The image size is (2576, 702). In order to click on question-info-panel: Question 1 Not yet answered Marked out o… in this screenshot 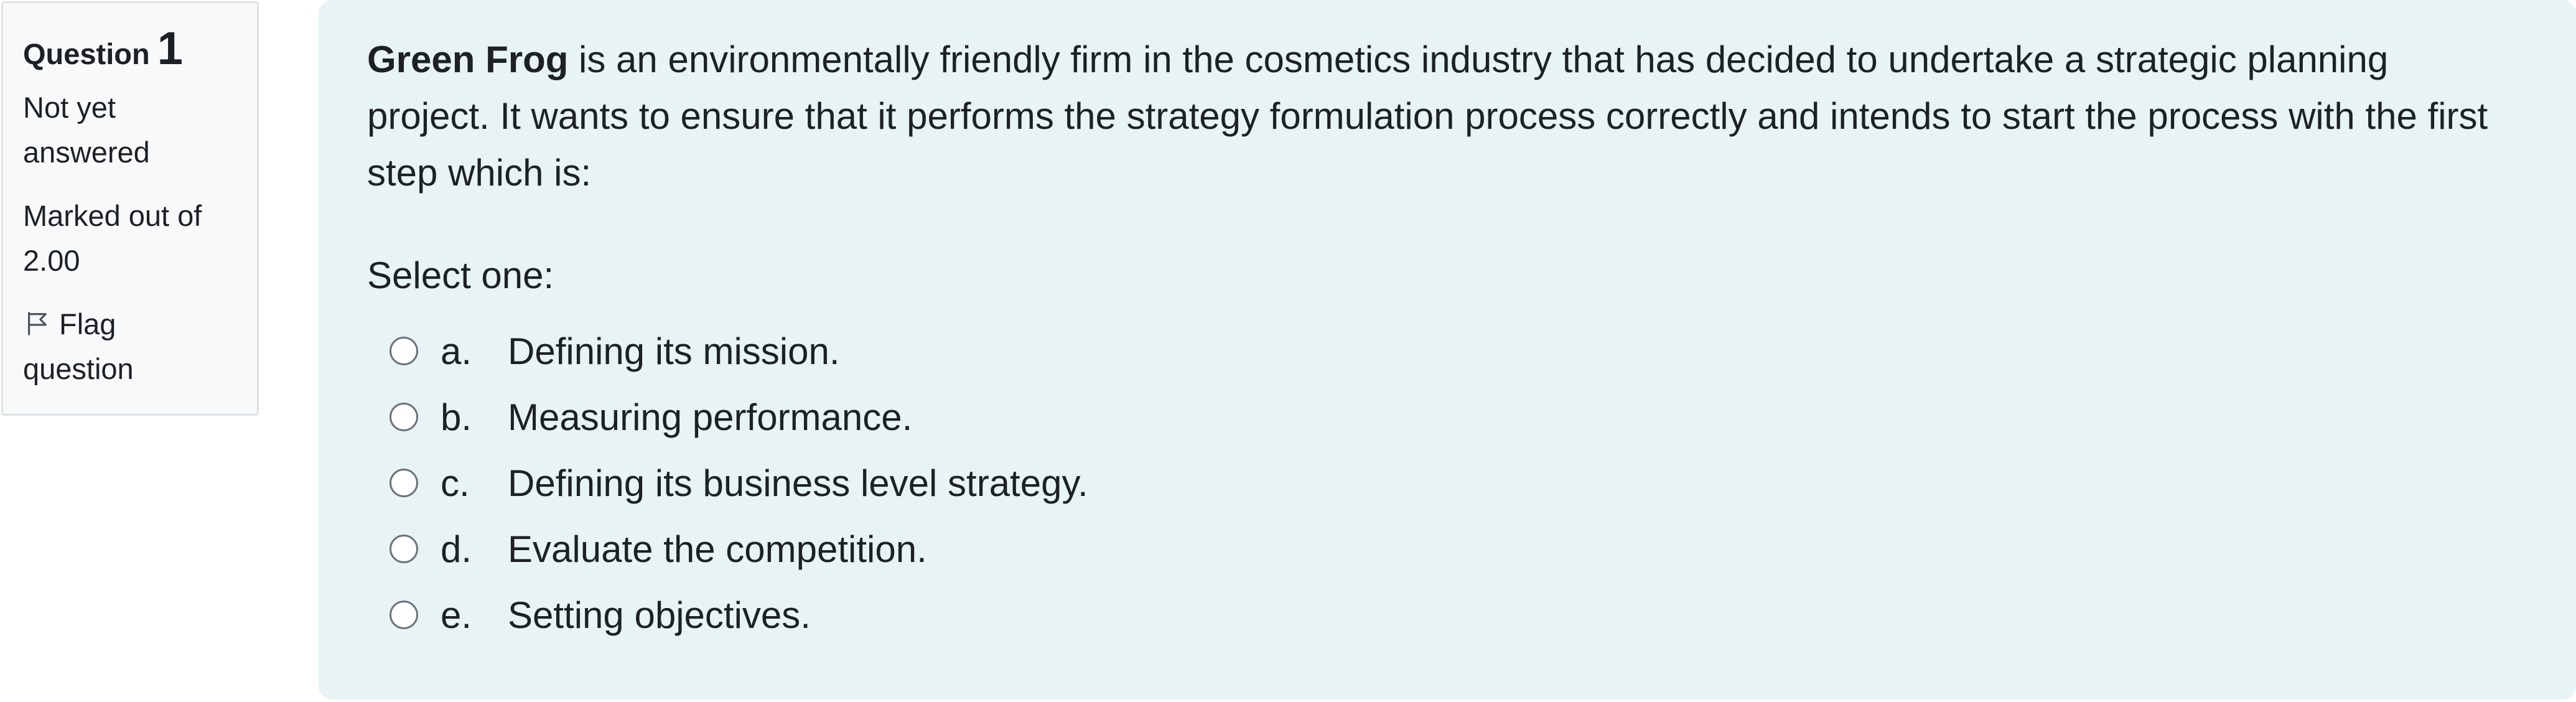, I will do `click(130, 209)`.